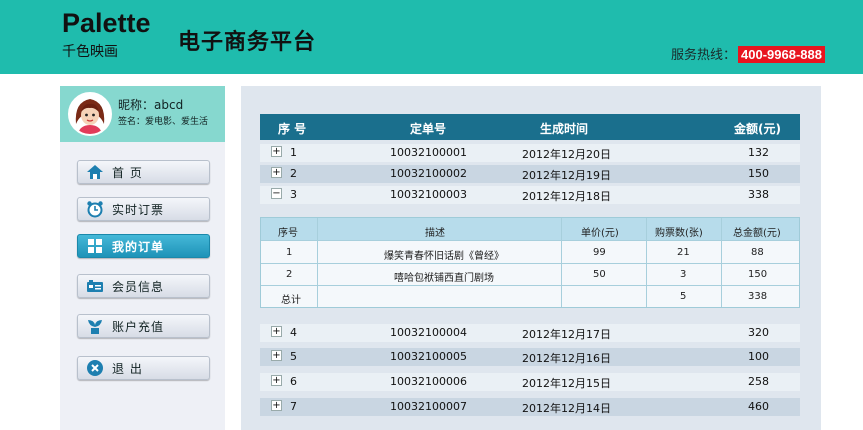 The image size is (863, 430). I want to click on detail-total: 150, so click(758, 274).